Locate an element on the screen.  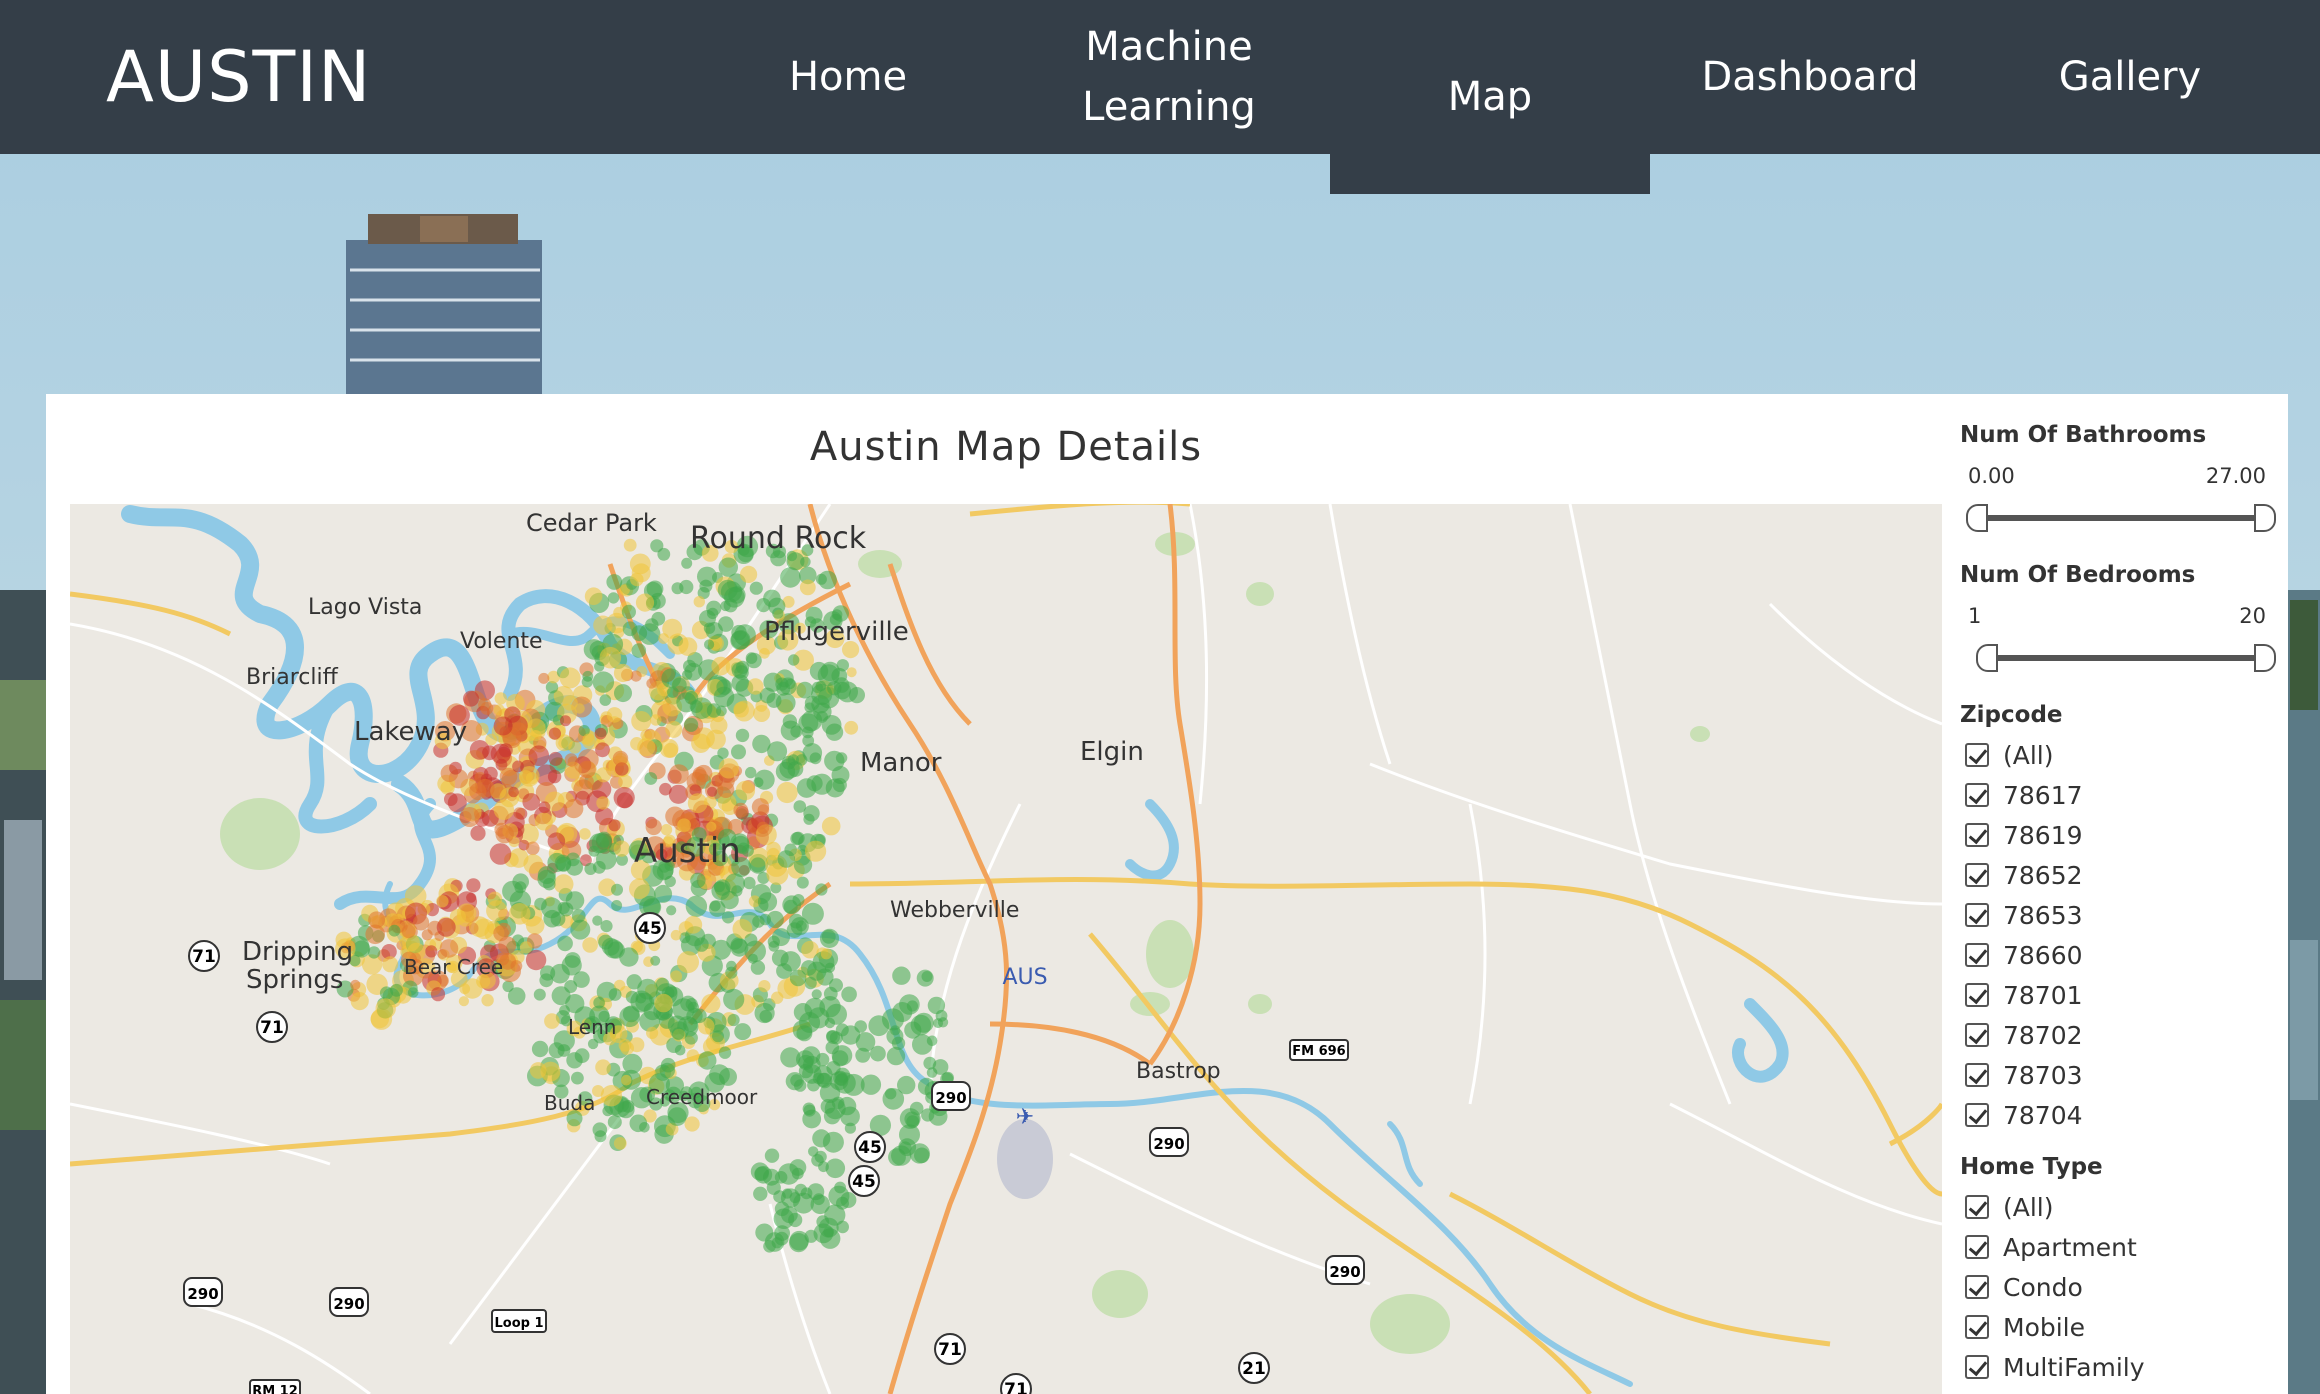
bedrooms-min-handle is located at coordinates (1987, 658).